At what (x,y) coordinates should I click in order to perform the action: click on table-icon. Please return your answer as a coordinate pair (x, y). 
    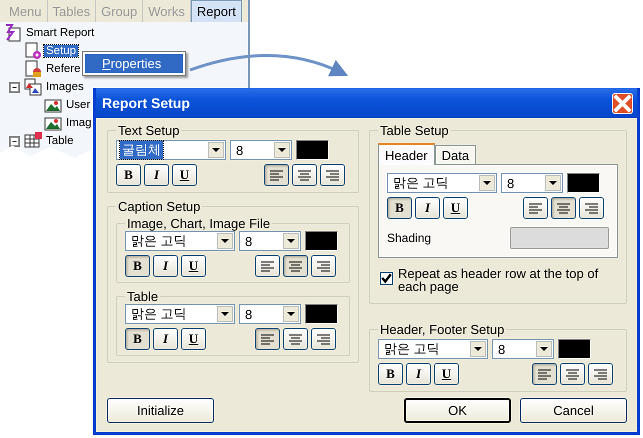
    Looking at the image, I should click on (33, 141).